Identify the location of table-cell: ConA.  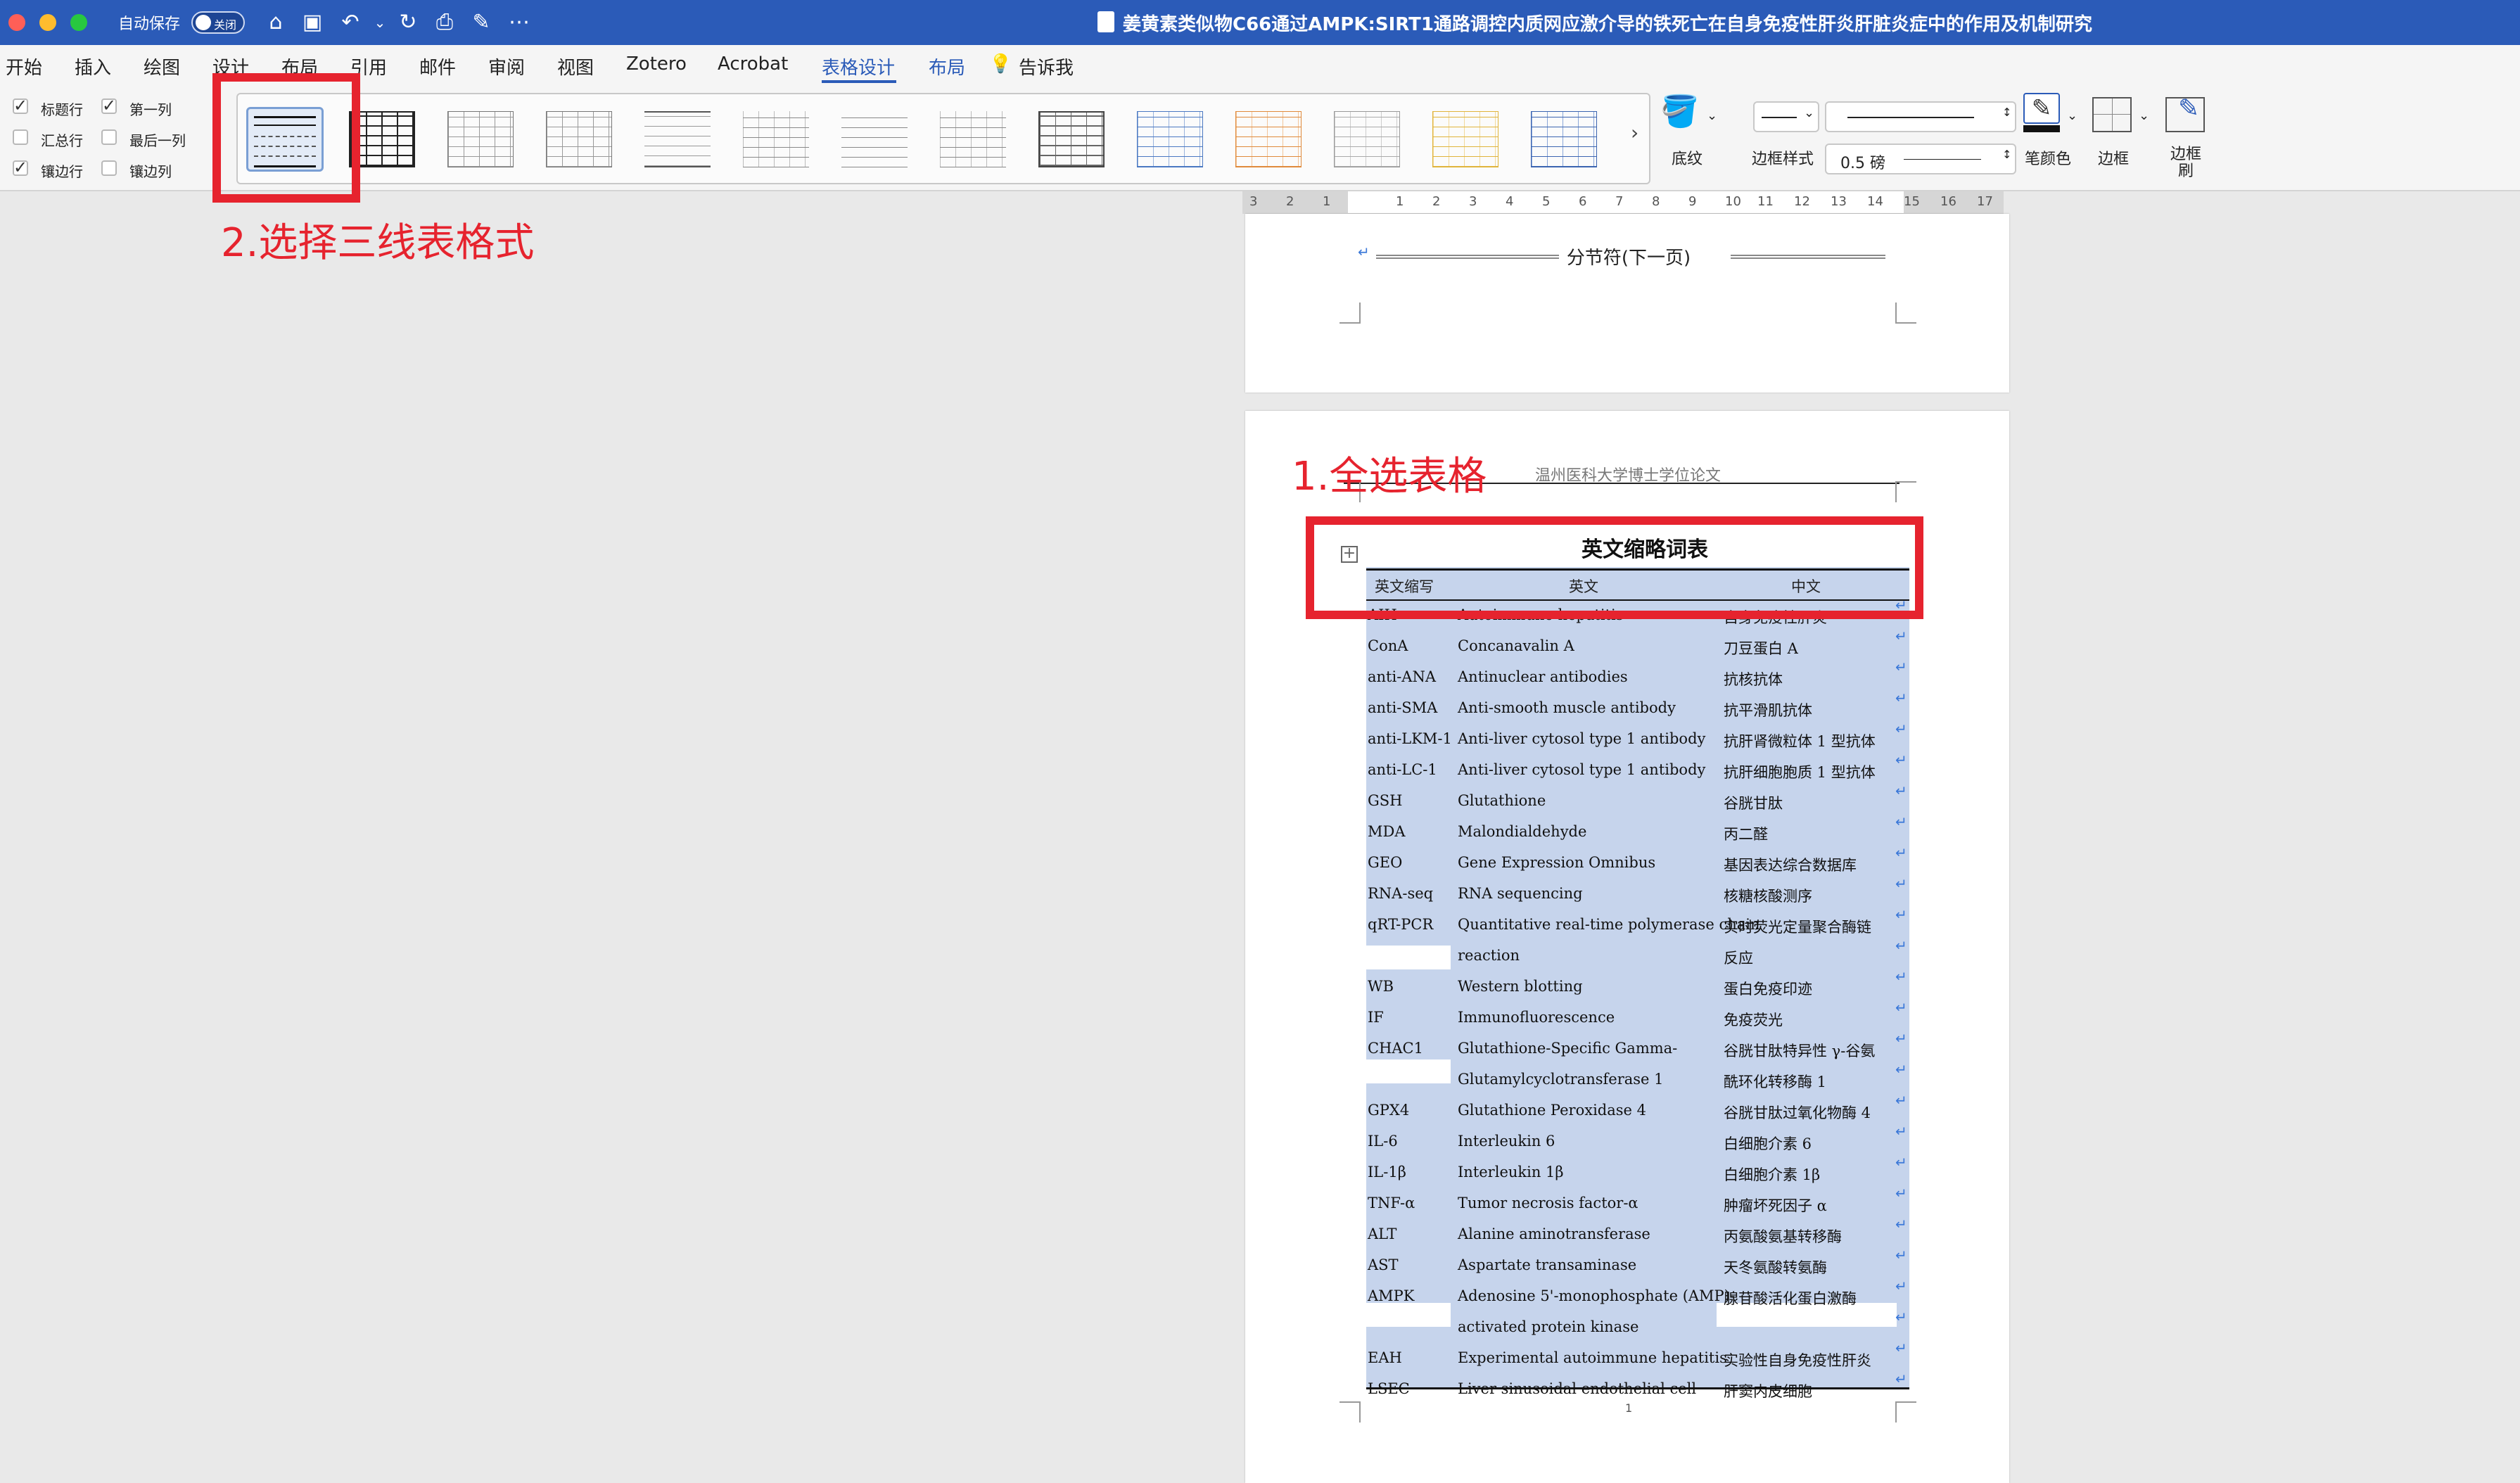
(1388, 645).